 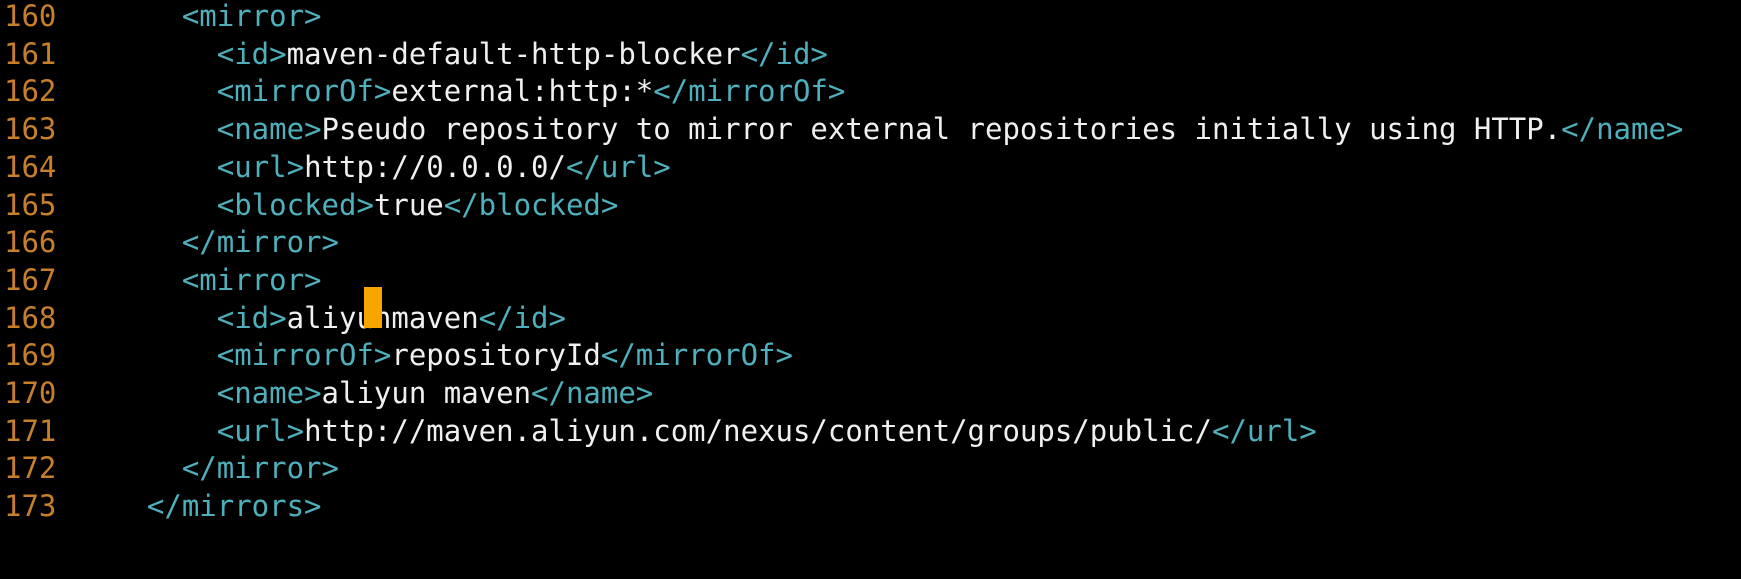 I want to click on xml-text-value: aliyunmaven, so click(x=382, y=317).